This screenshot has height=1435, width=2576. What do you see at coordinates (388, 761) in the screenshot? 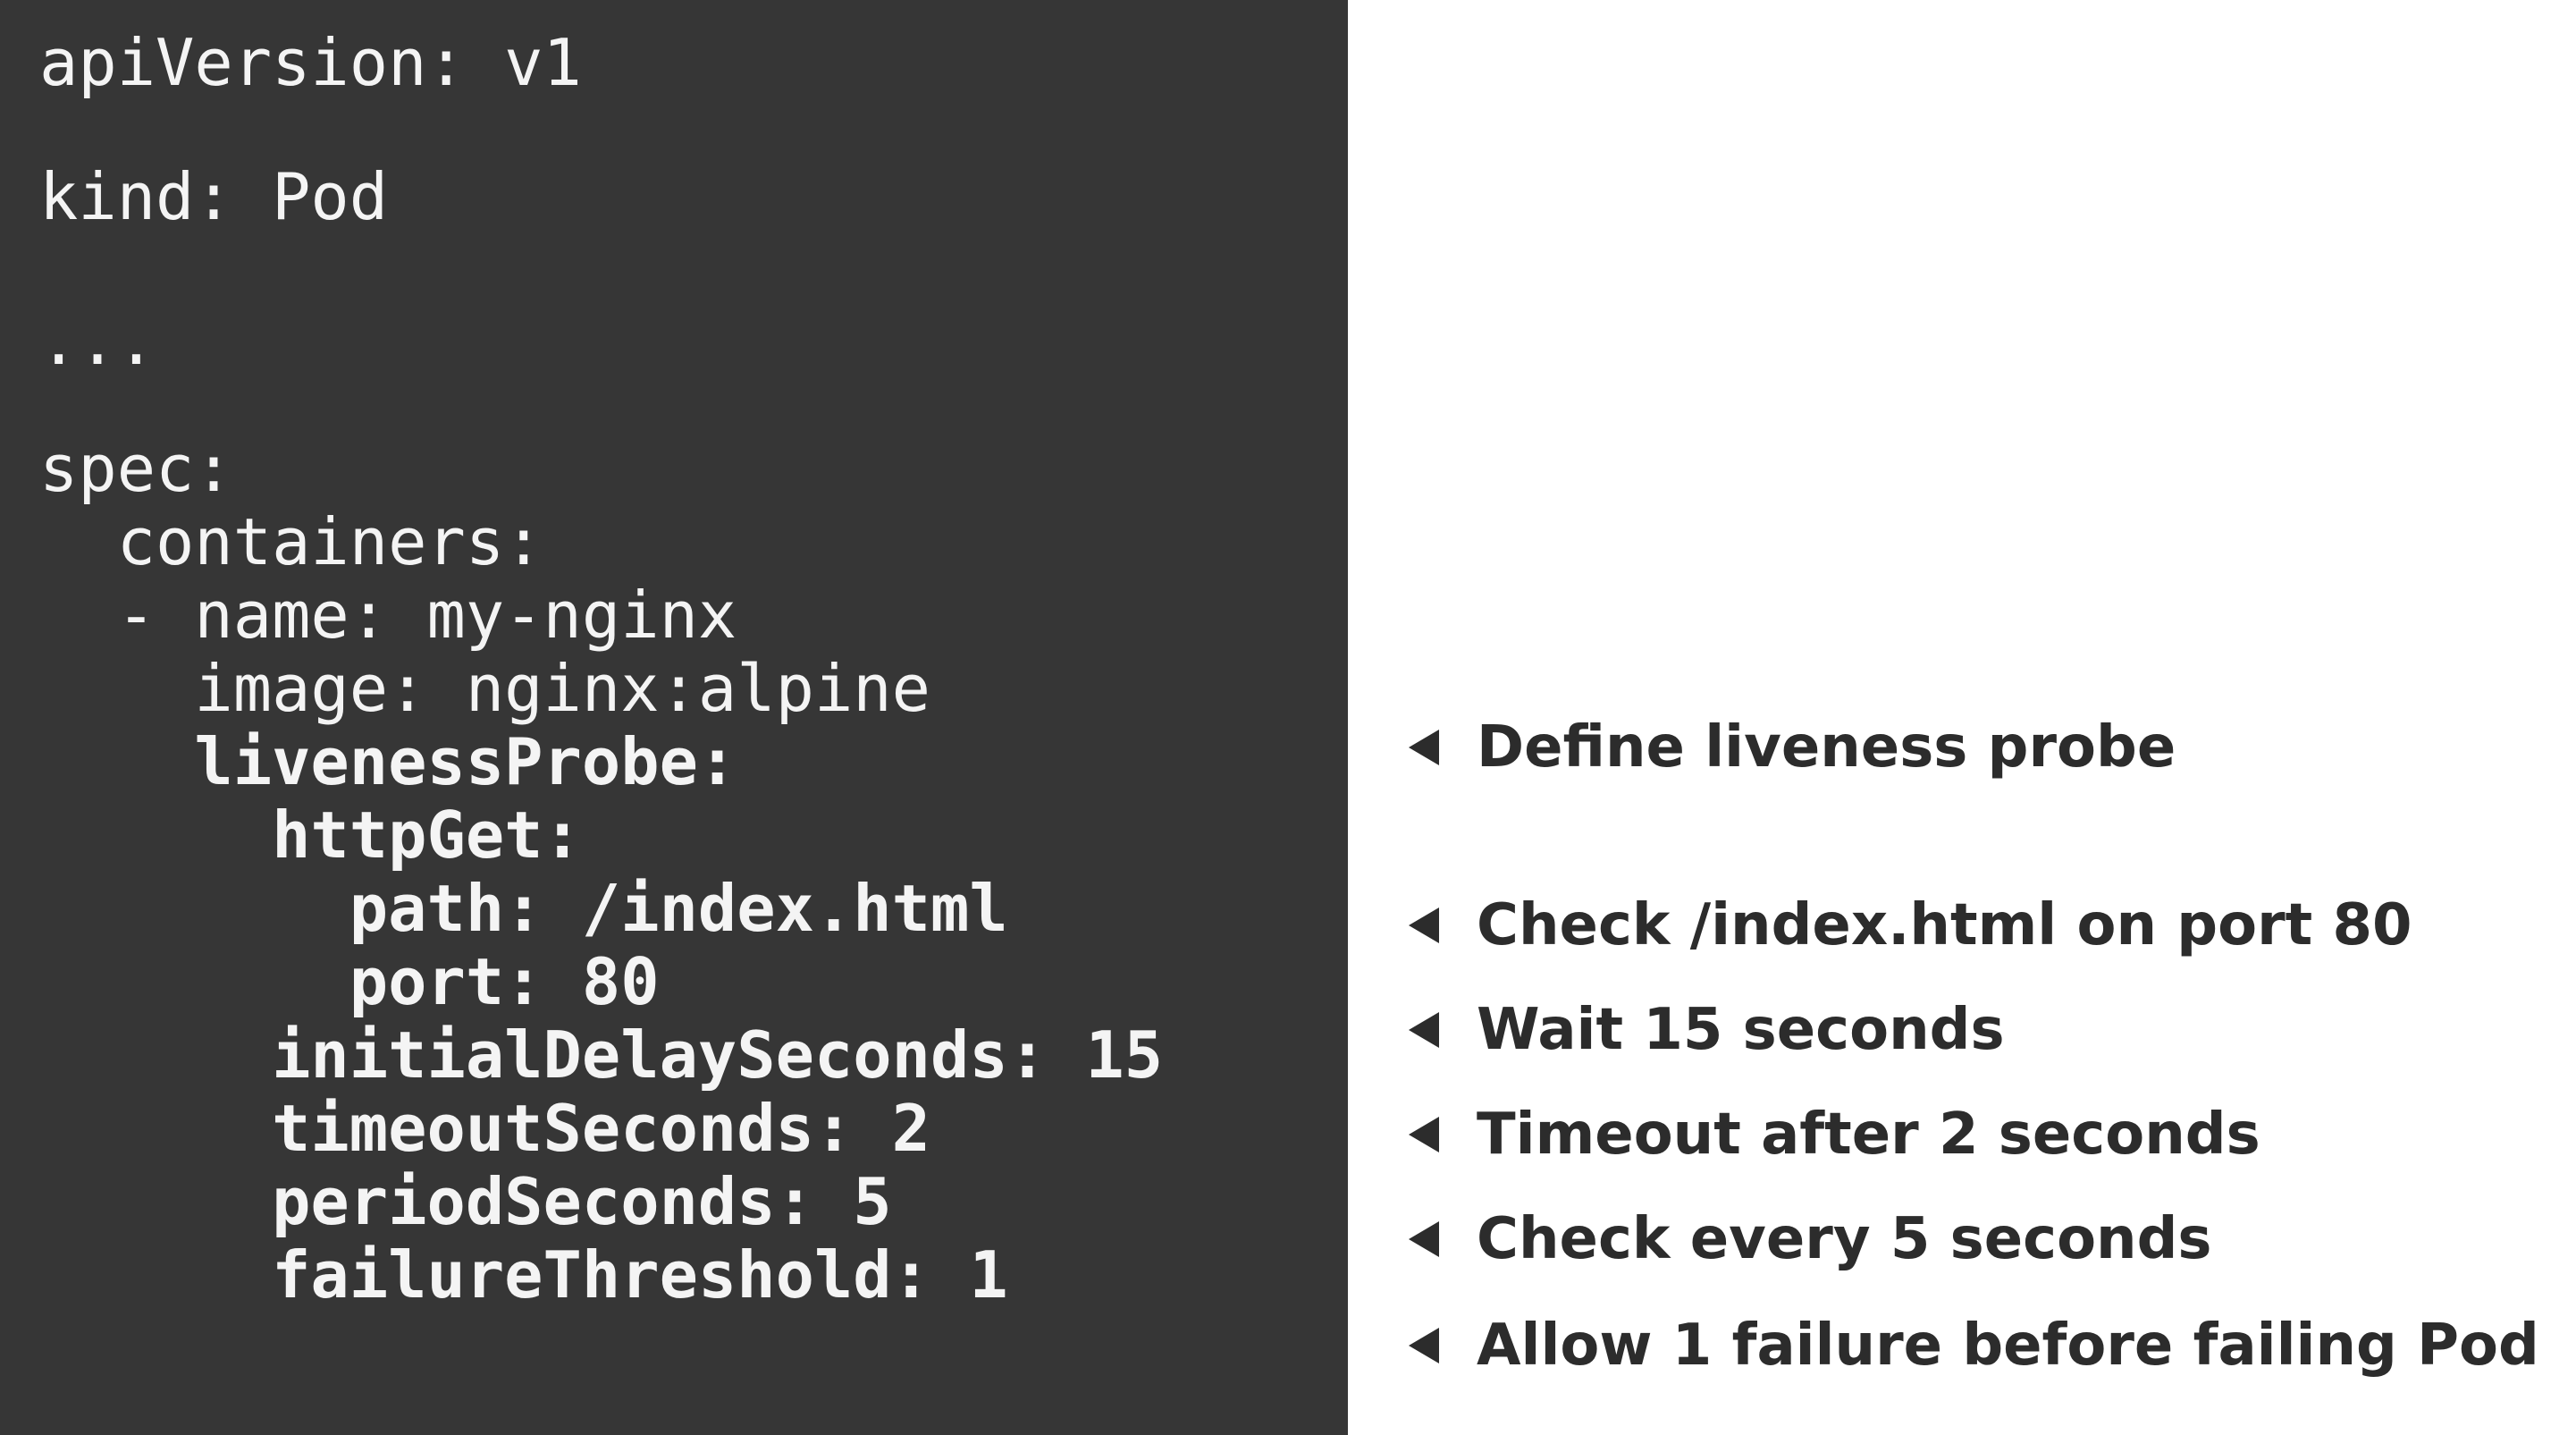
I see `code-line-liveness-probe: livenessProbe:` at bounding box center [388, 761].